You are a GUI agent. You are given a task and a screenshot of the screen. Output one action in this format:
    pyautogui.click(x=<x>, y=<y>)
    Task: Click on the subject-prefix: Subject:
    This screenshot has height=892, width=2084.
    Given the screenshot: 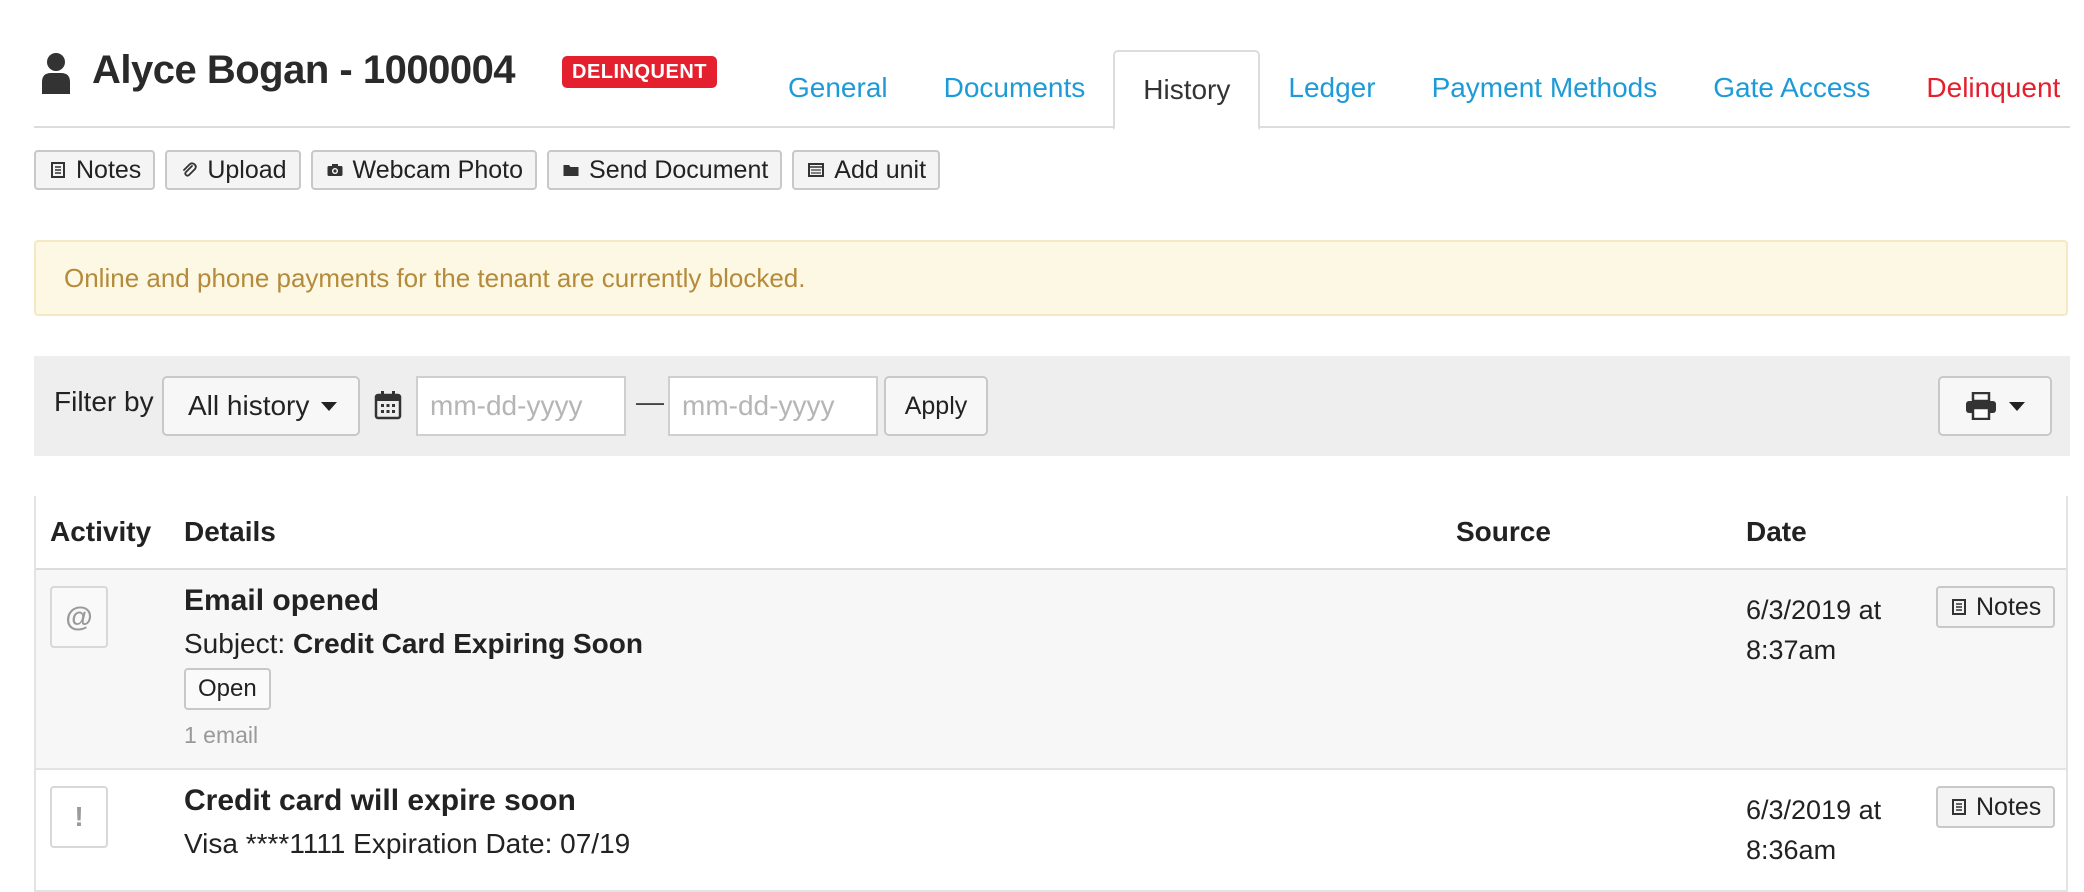 What is the action you would take?
    pyautogui.click(x=238, y=643)
    